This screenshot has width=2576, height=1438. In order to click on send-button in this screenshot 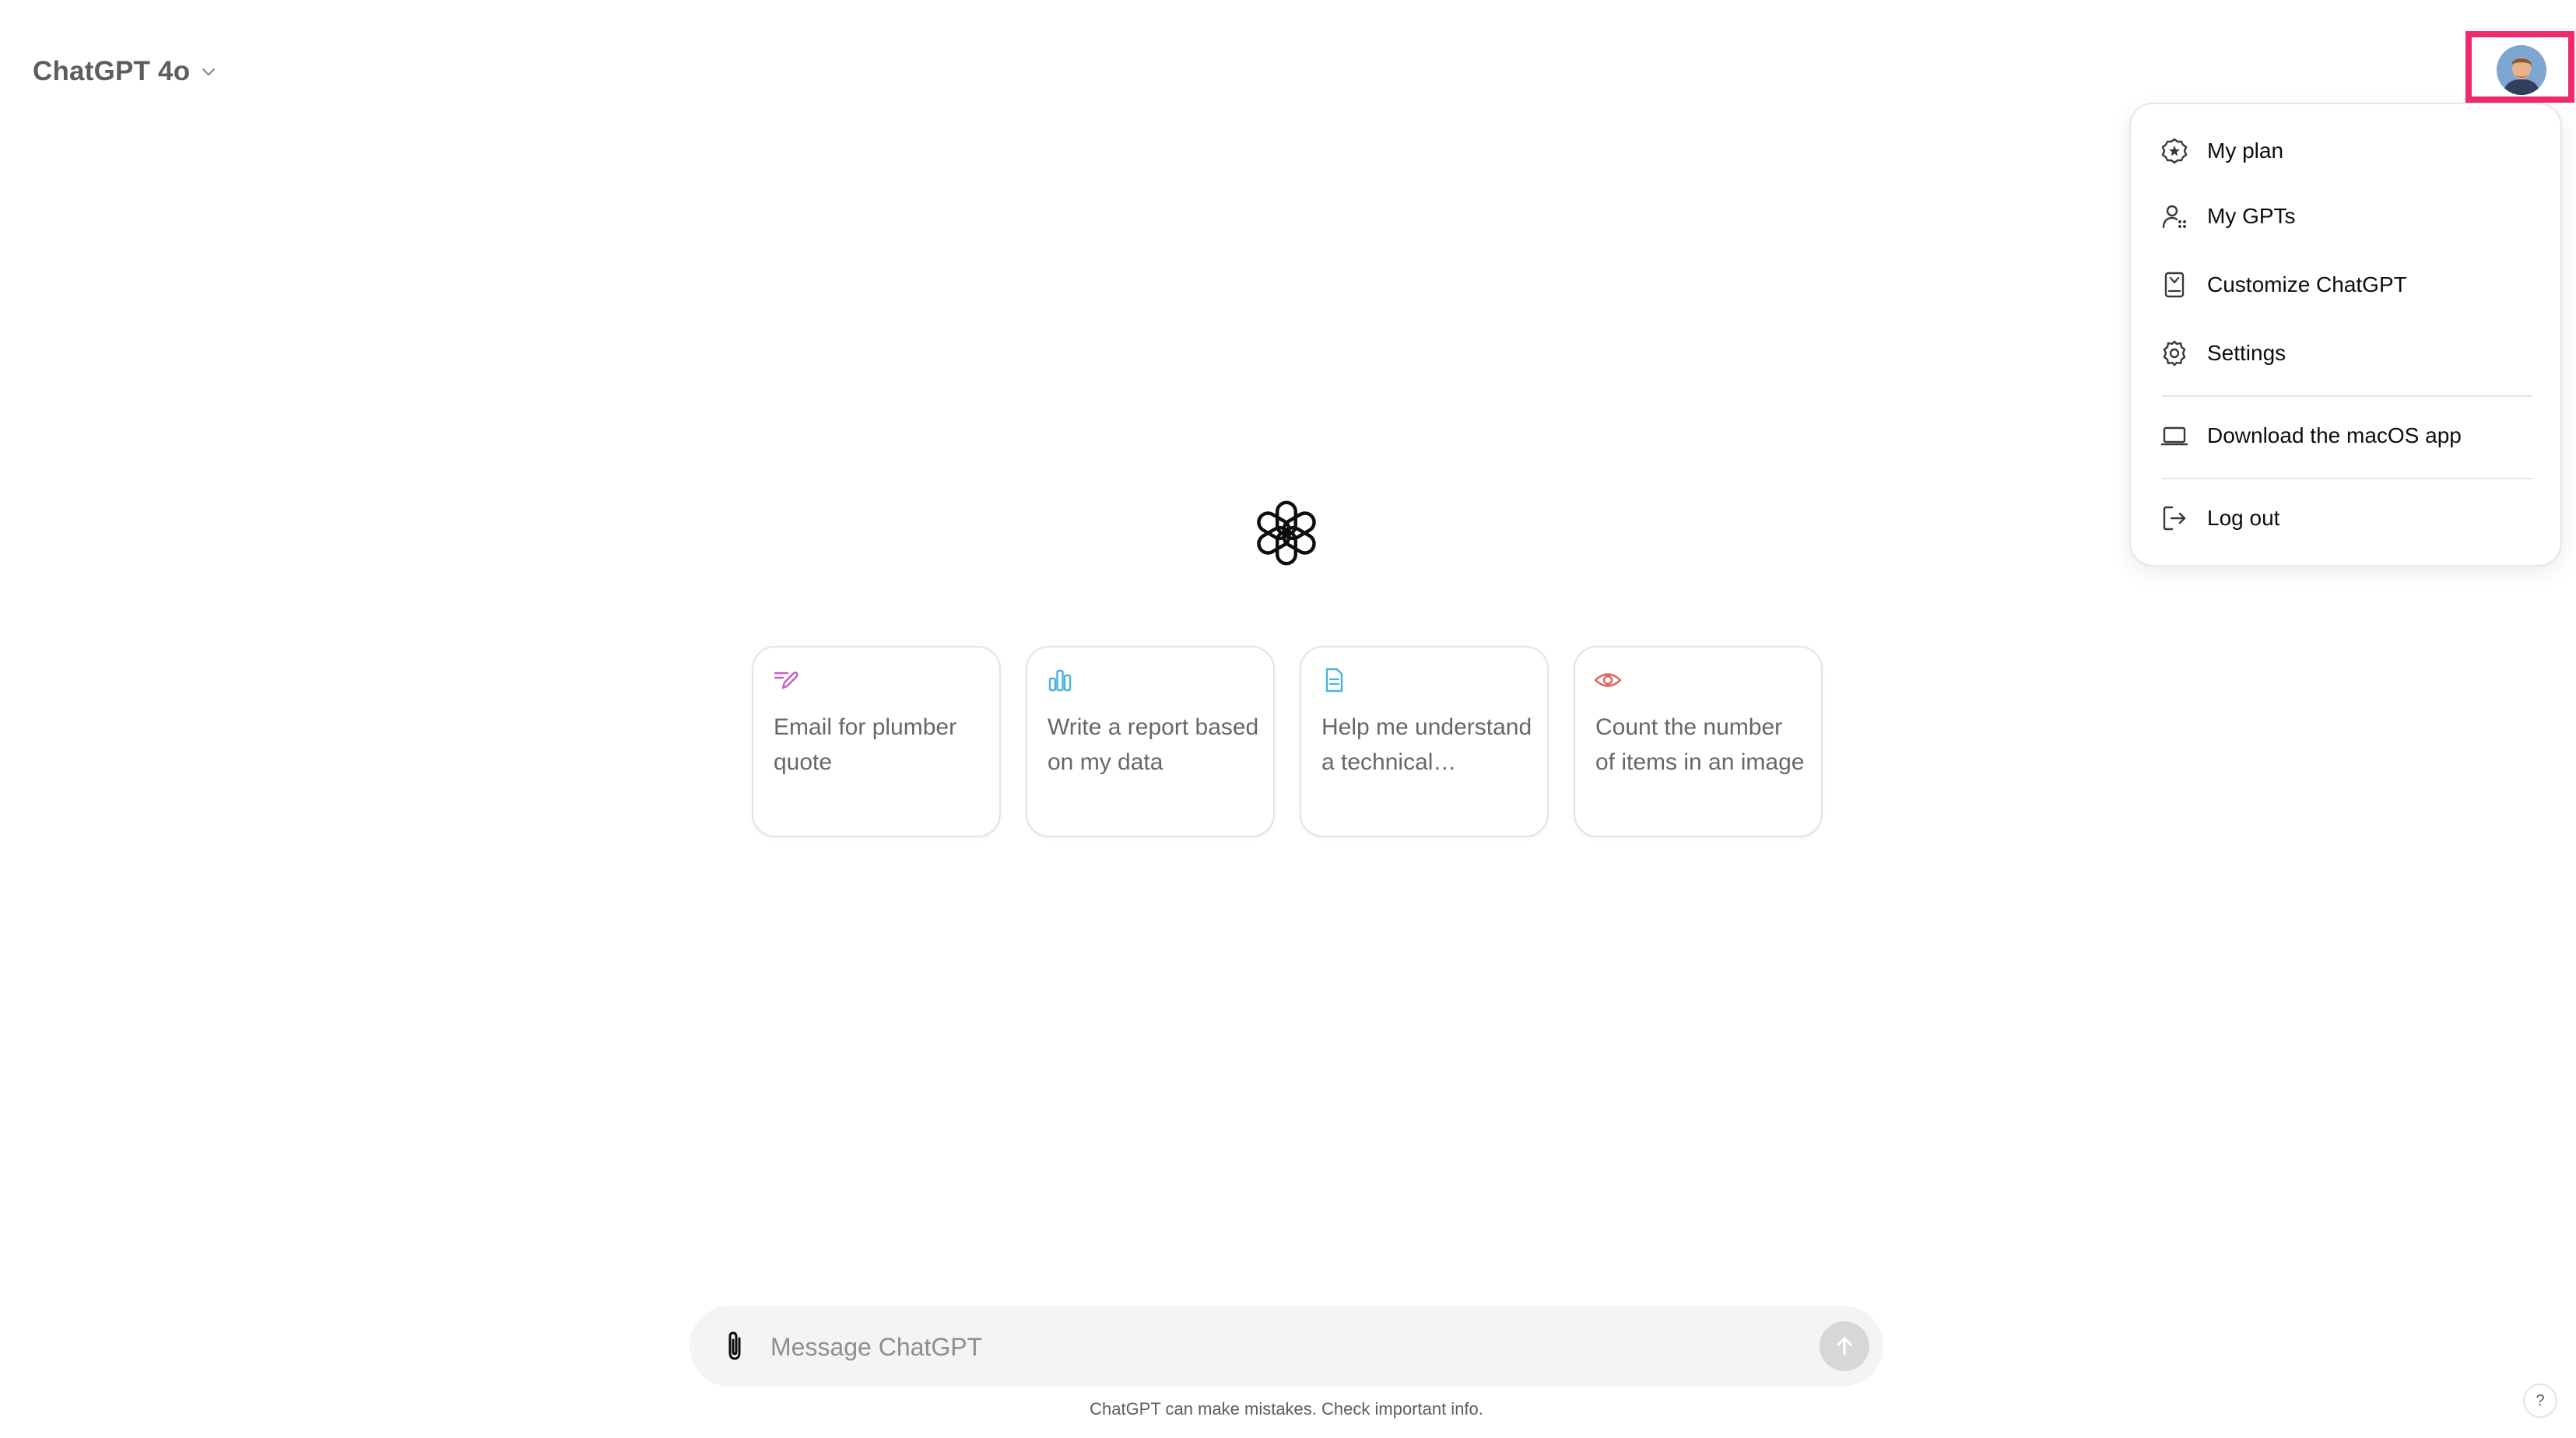, I will do `click(1845, 1346)`.